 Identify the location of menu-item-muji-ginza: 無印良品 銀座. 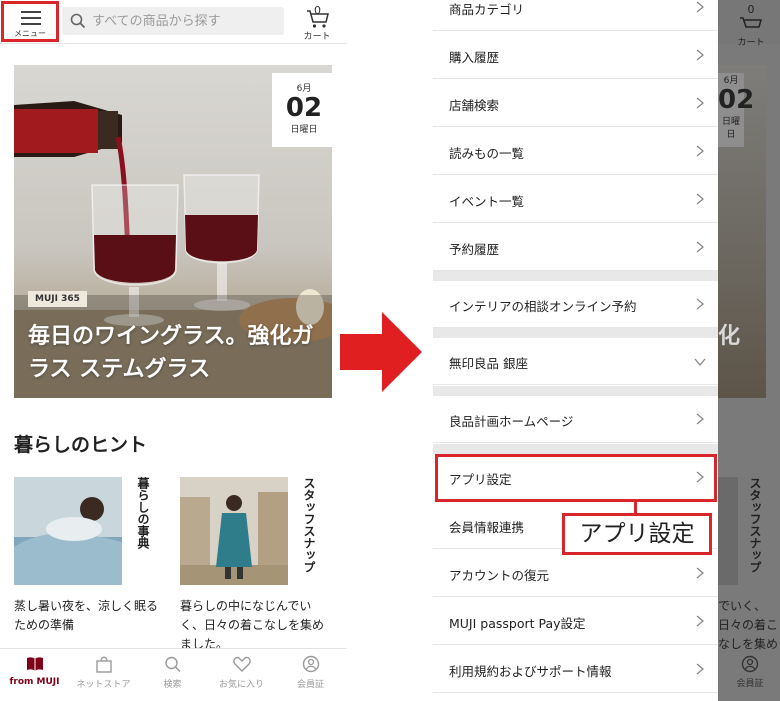
(575, 361).